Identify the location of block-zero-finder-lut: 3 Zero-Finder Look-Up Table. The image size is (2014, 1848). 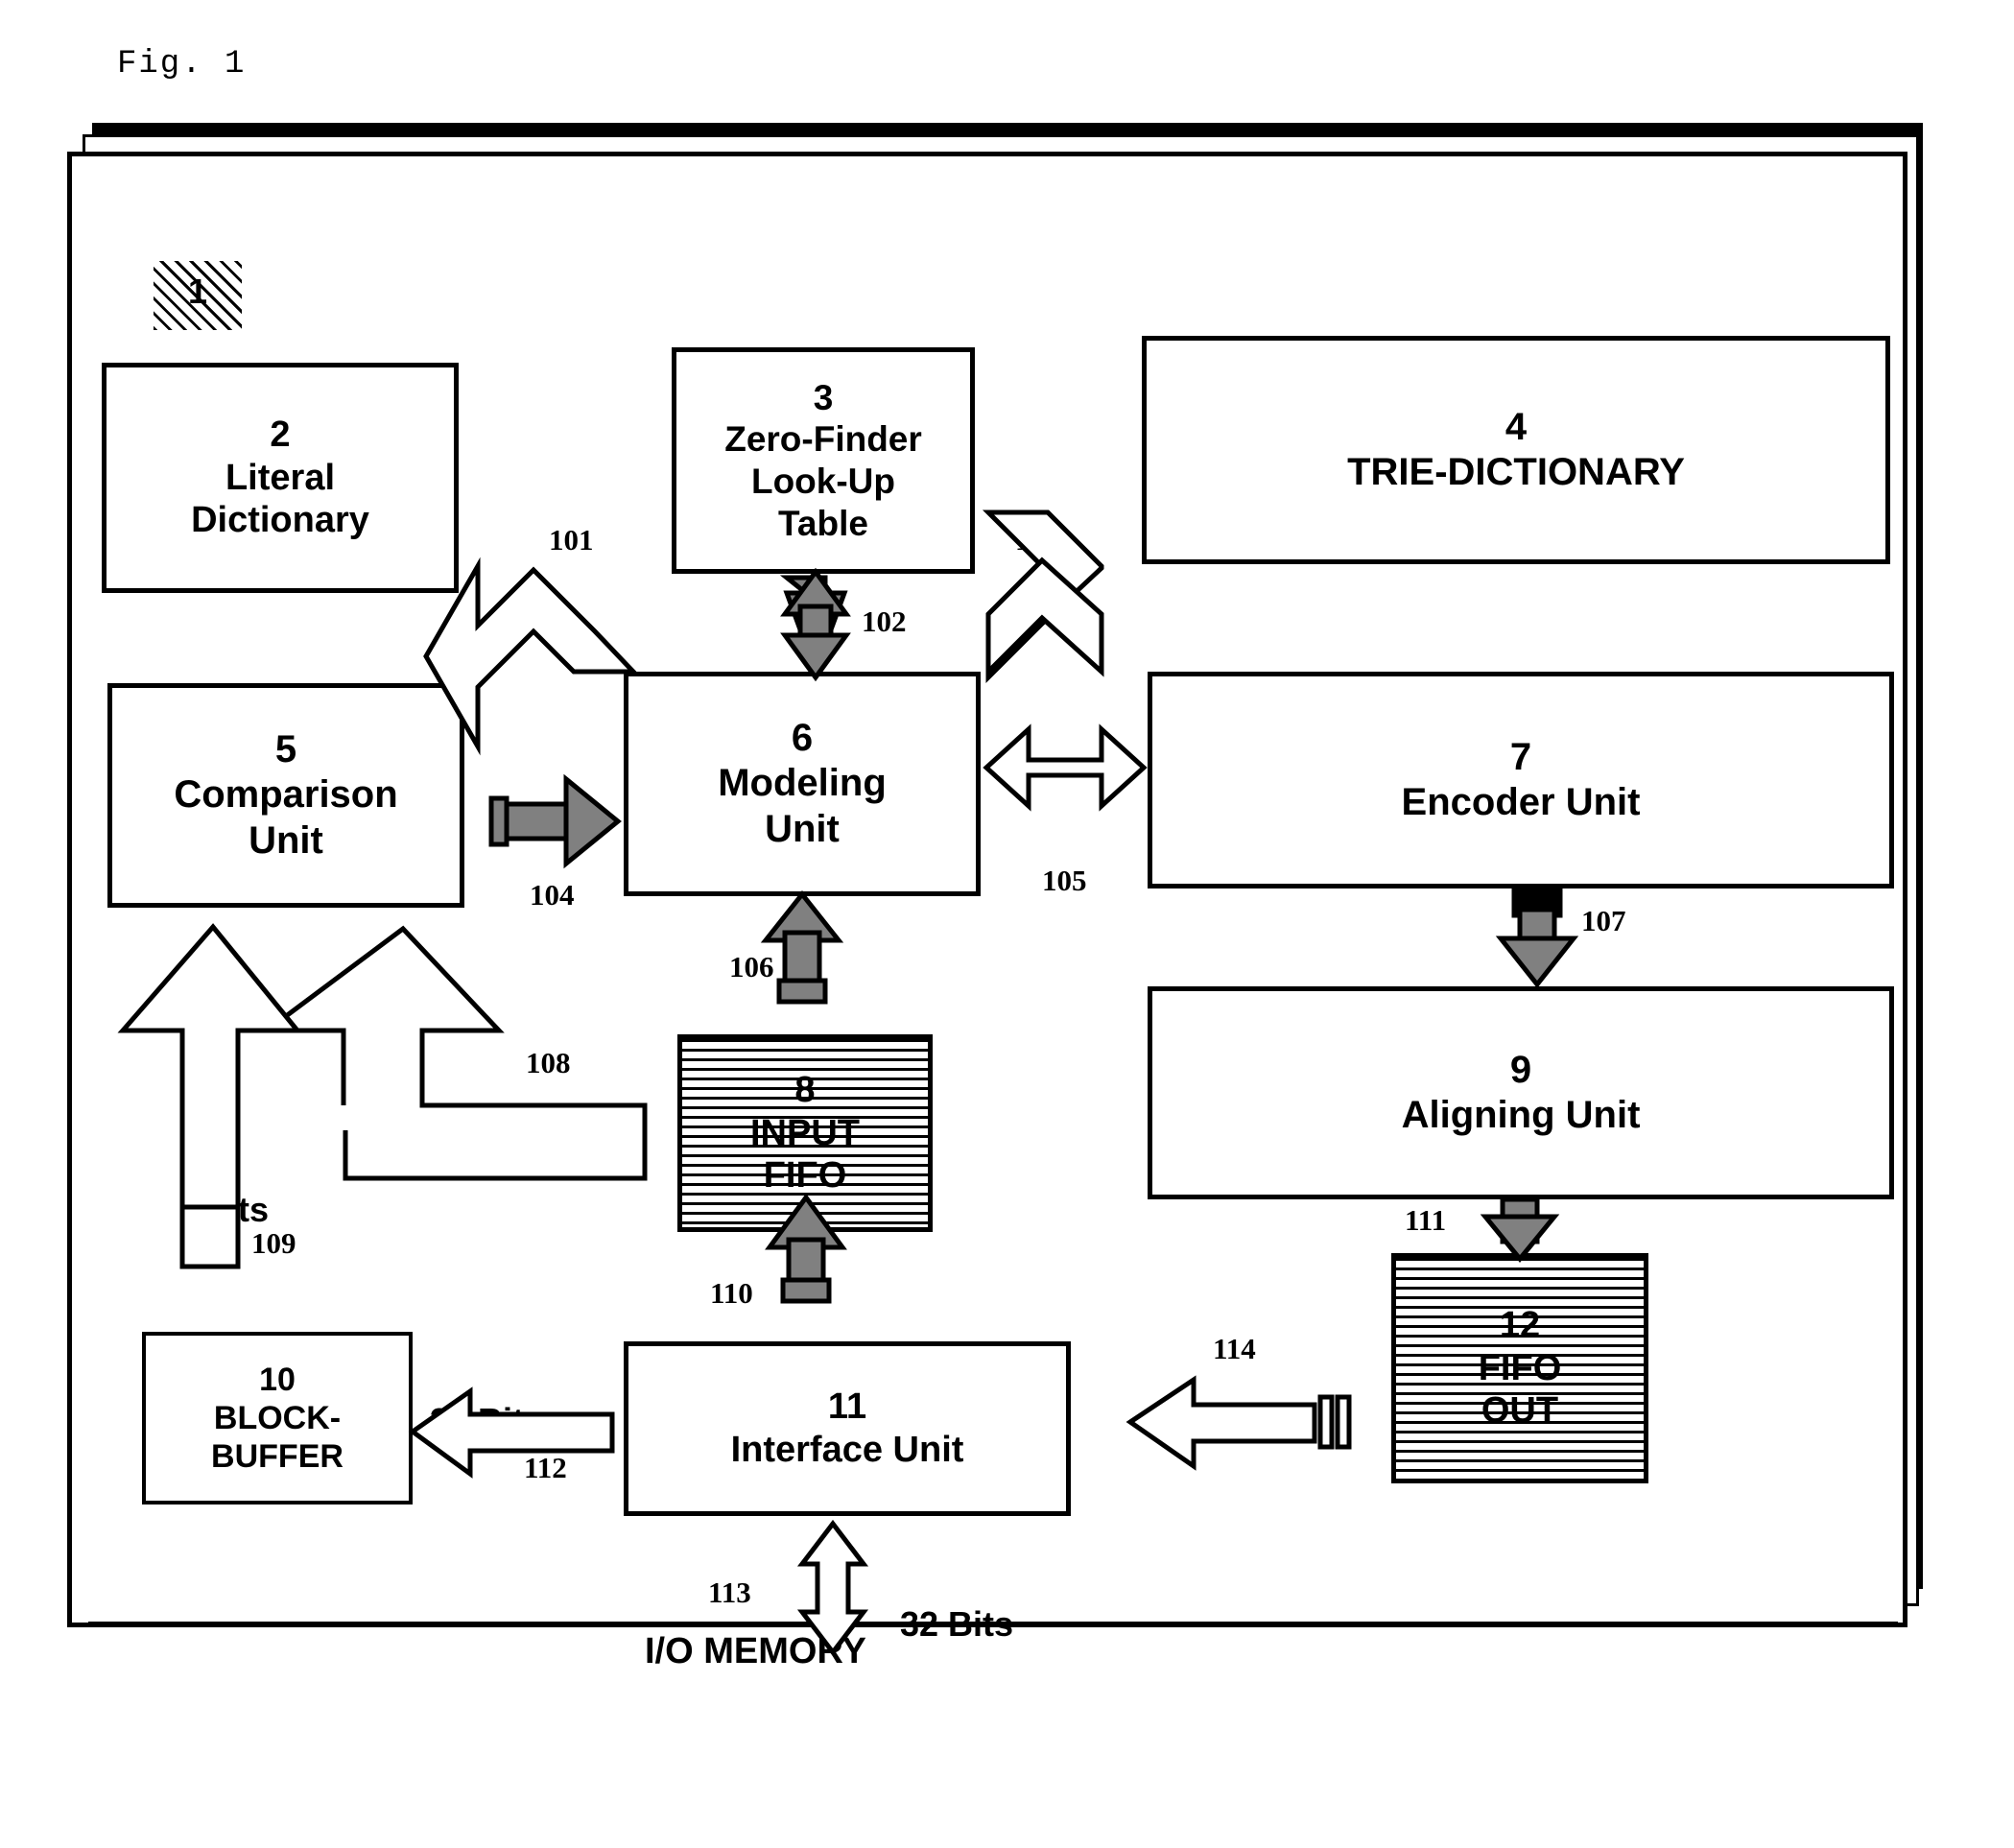
(824, 460).